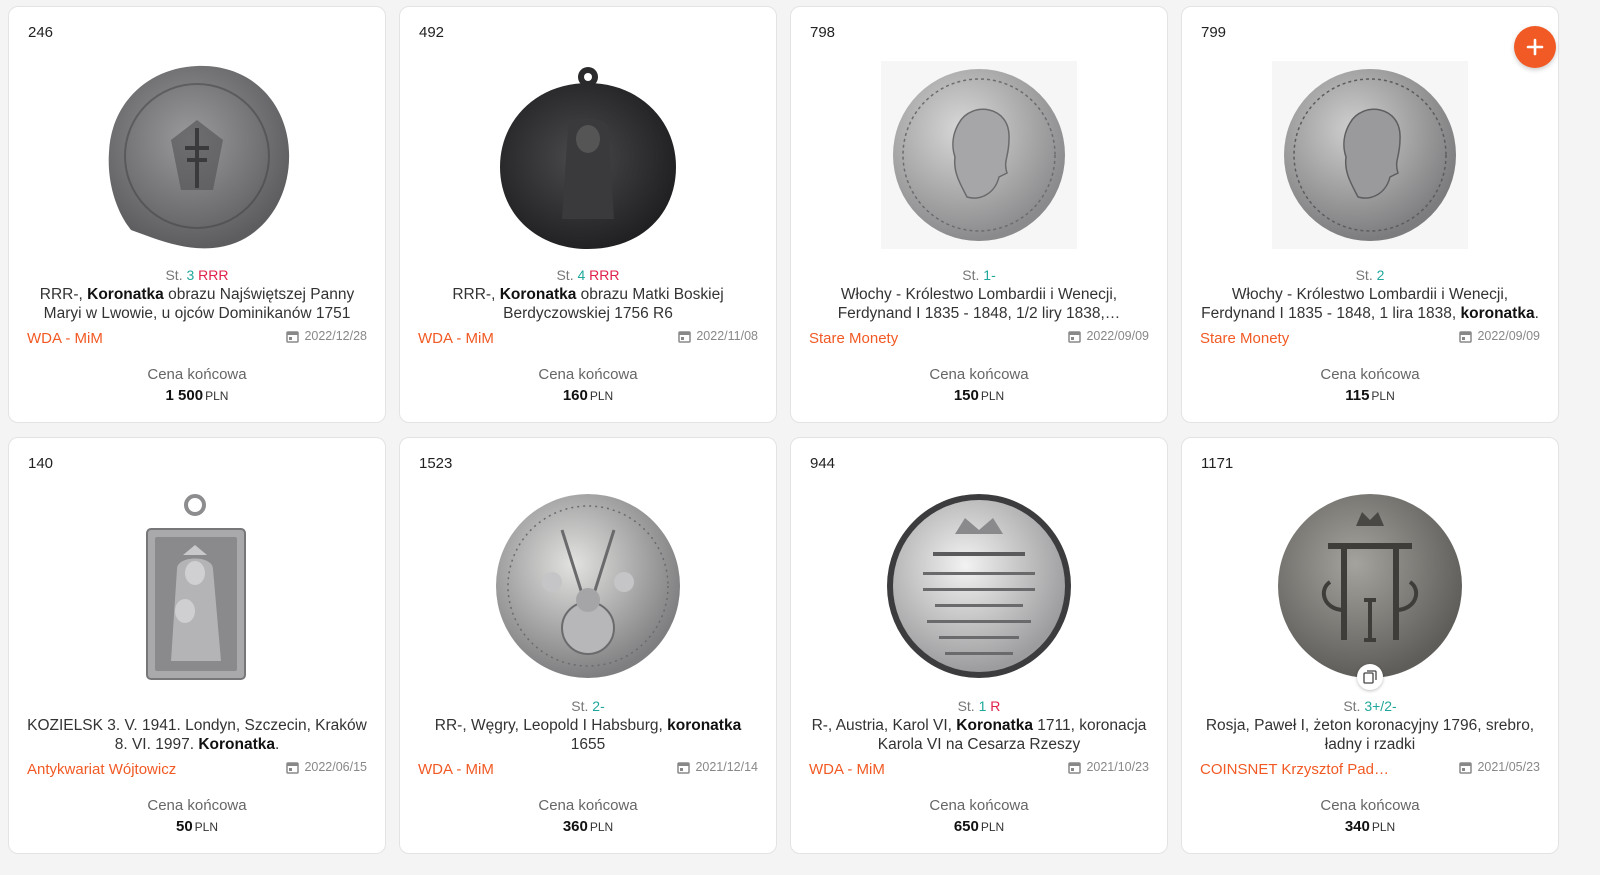 This screenshot has width=1600, height=875. I want to click on lot-number: 140, so click(41, 463).